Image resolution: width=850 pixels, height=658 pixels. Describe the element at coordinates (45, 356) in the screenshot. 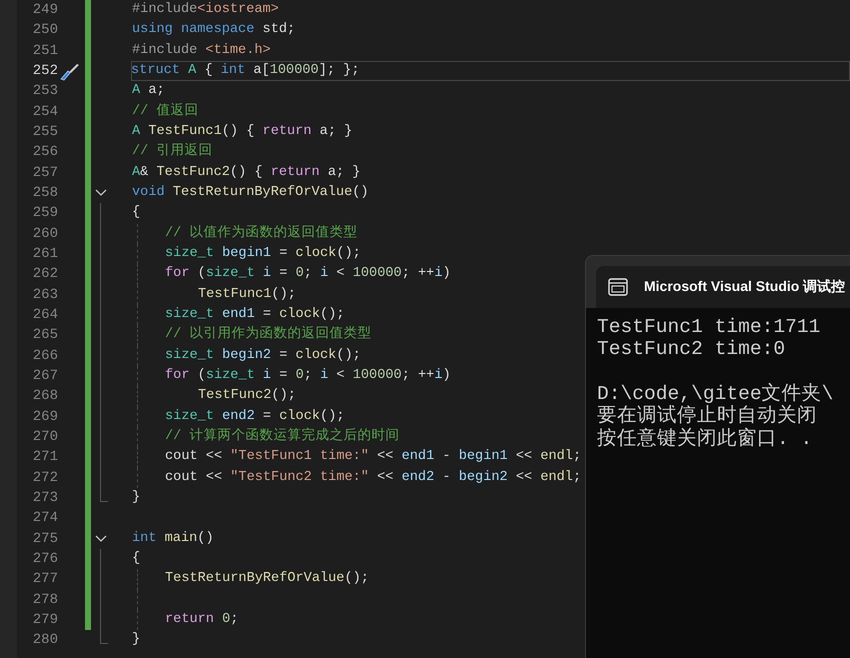

I see `line-number: 266` at that location.